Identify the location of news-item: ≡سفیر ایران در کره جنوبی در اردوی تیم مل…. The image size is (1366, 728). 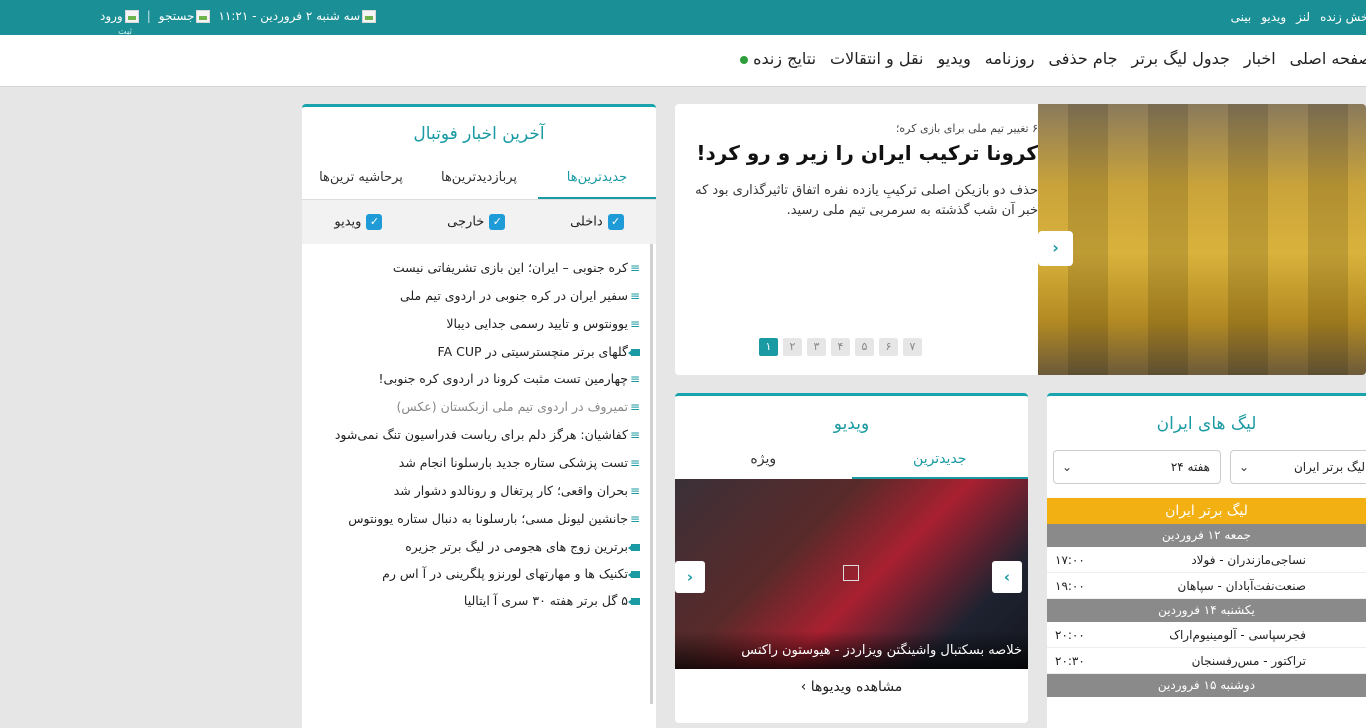
(476, 296).